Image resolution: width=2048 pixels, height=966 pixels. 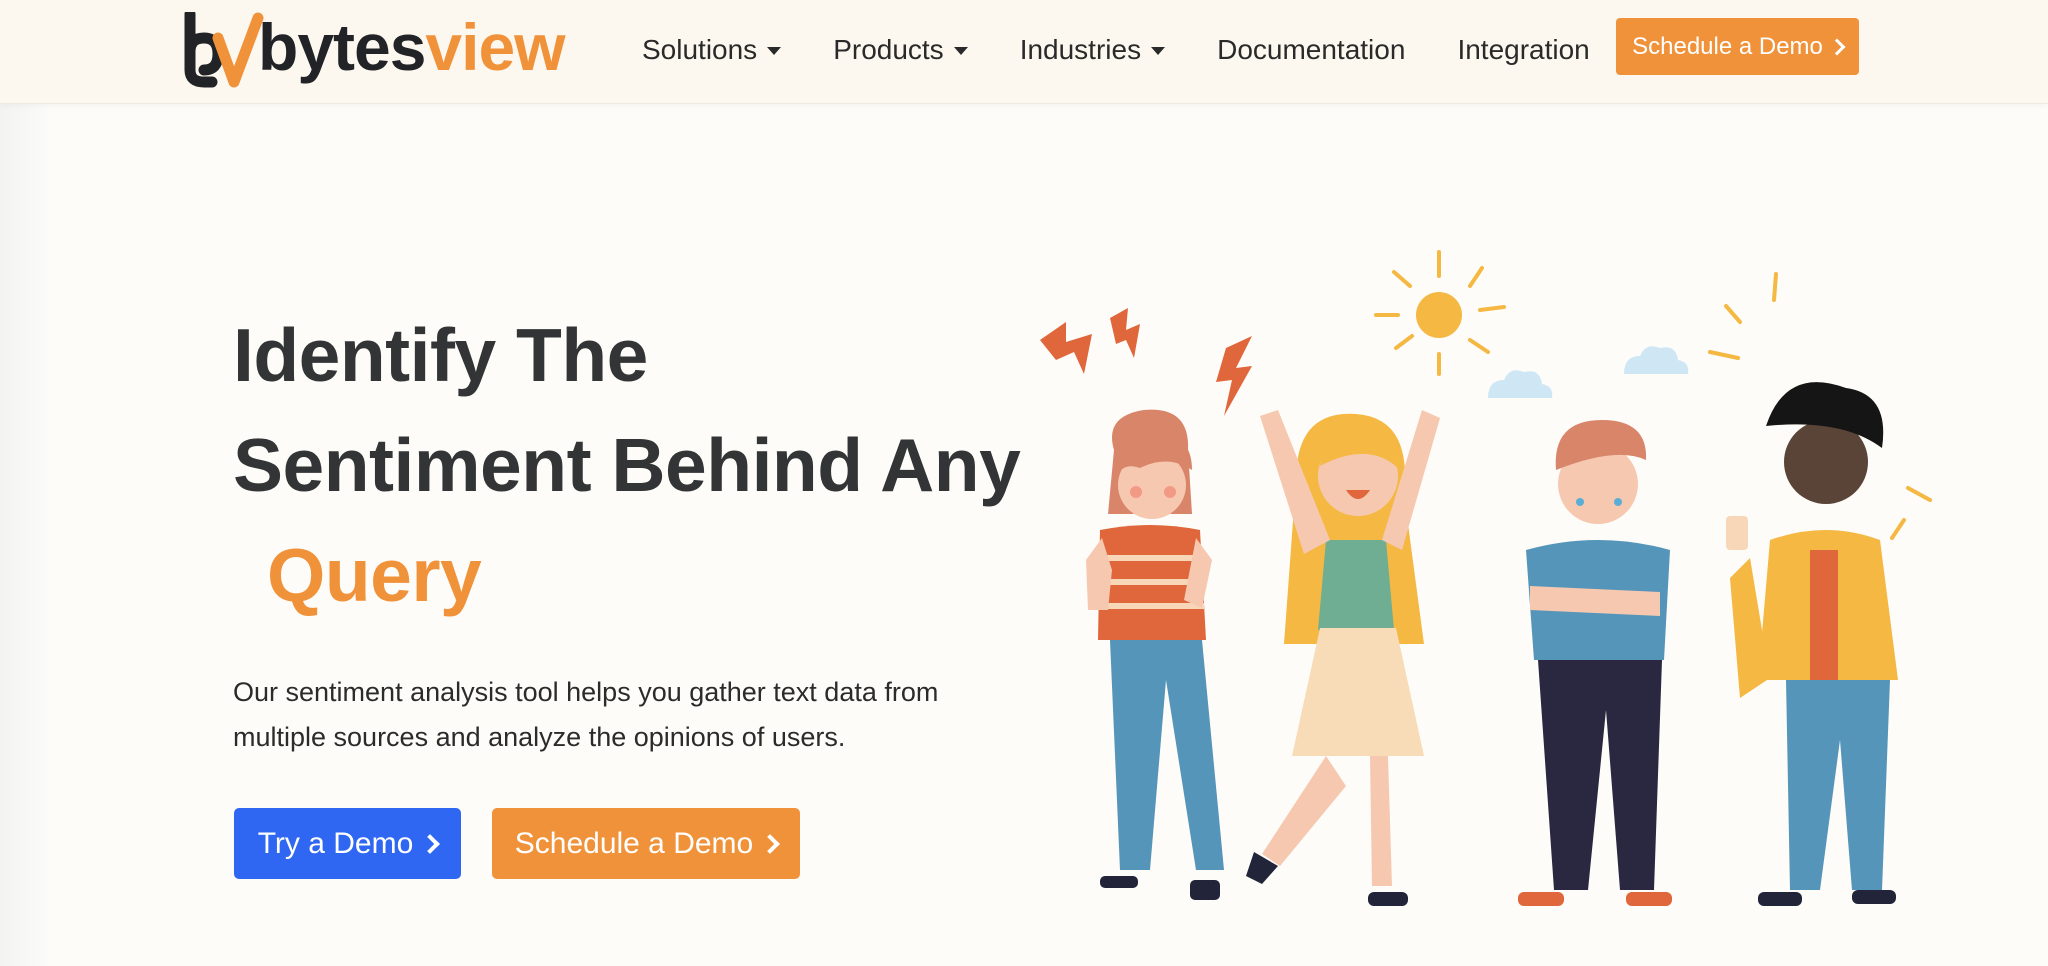 I want to click on angry-person, so click(x=1155, y=654).